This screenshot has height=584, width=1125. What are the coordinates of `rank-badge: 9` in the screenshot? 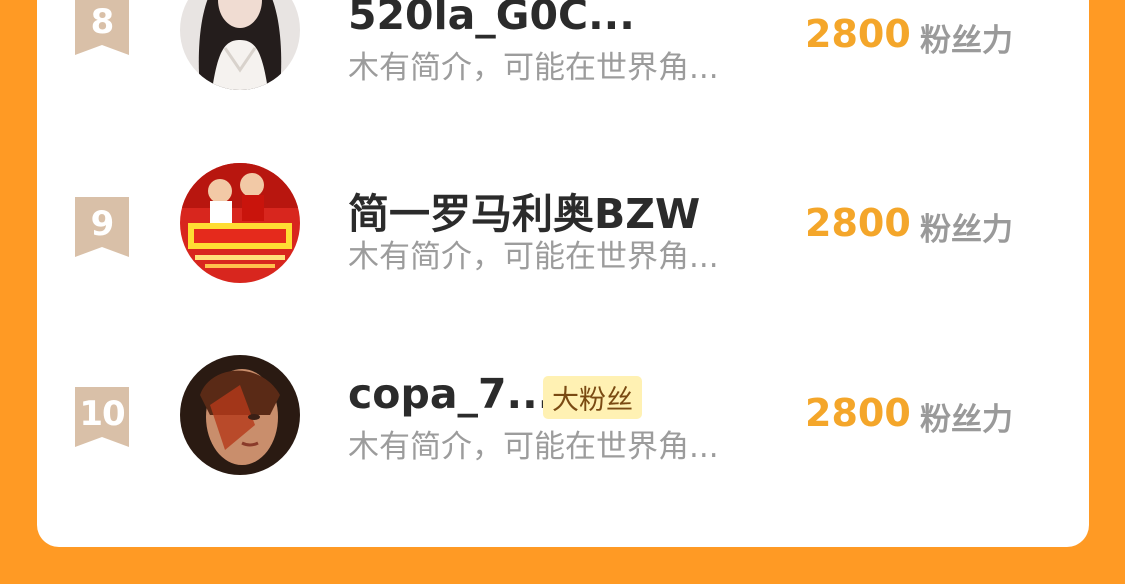 It's located at (102, 227).